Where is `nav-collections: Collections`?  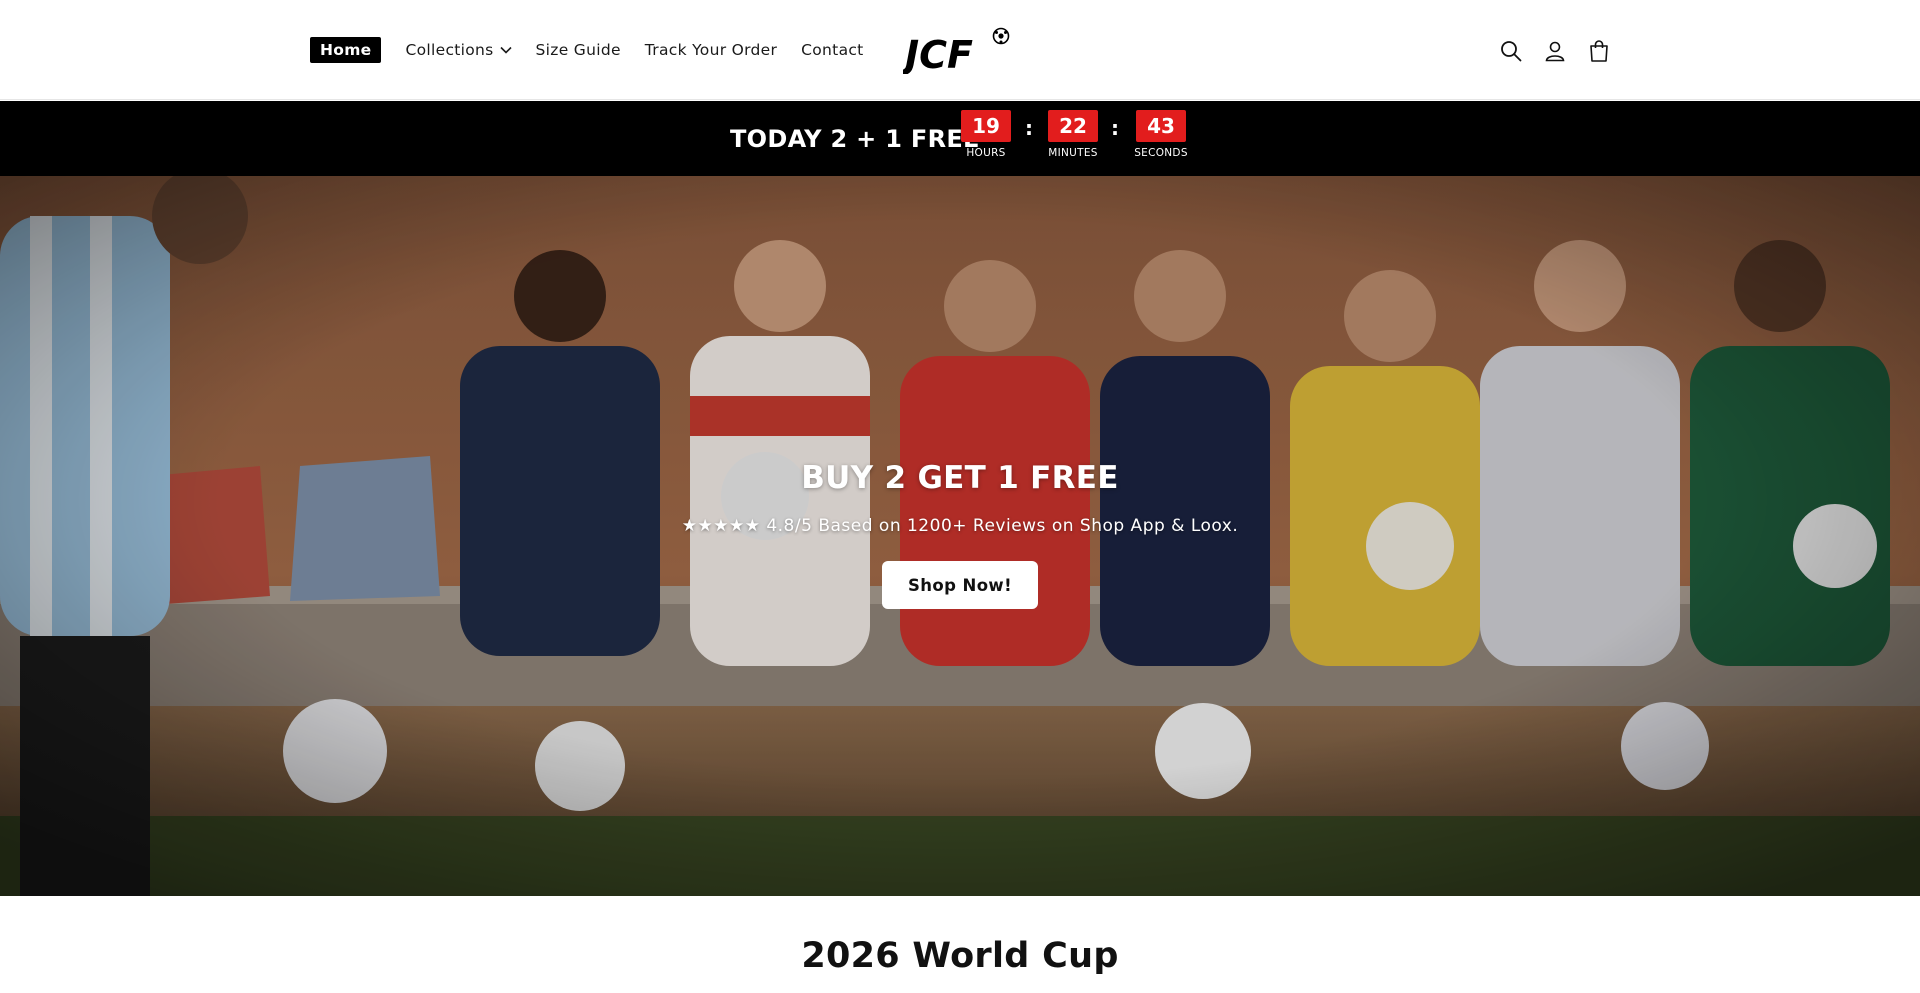 nav-collections: Collections is located at coordinates (458, 50).